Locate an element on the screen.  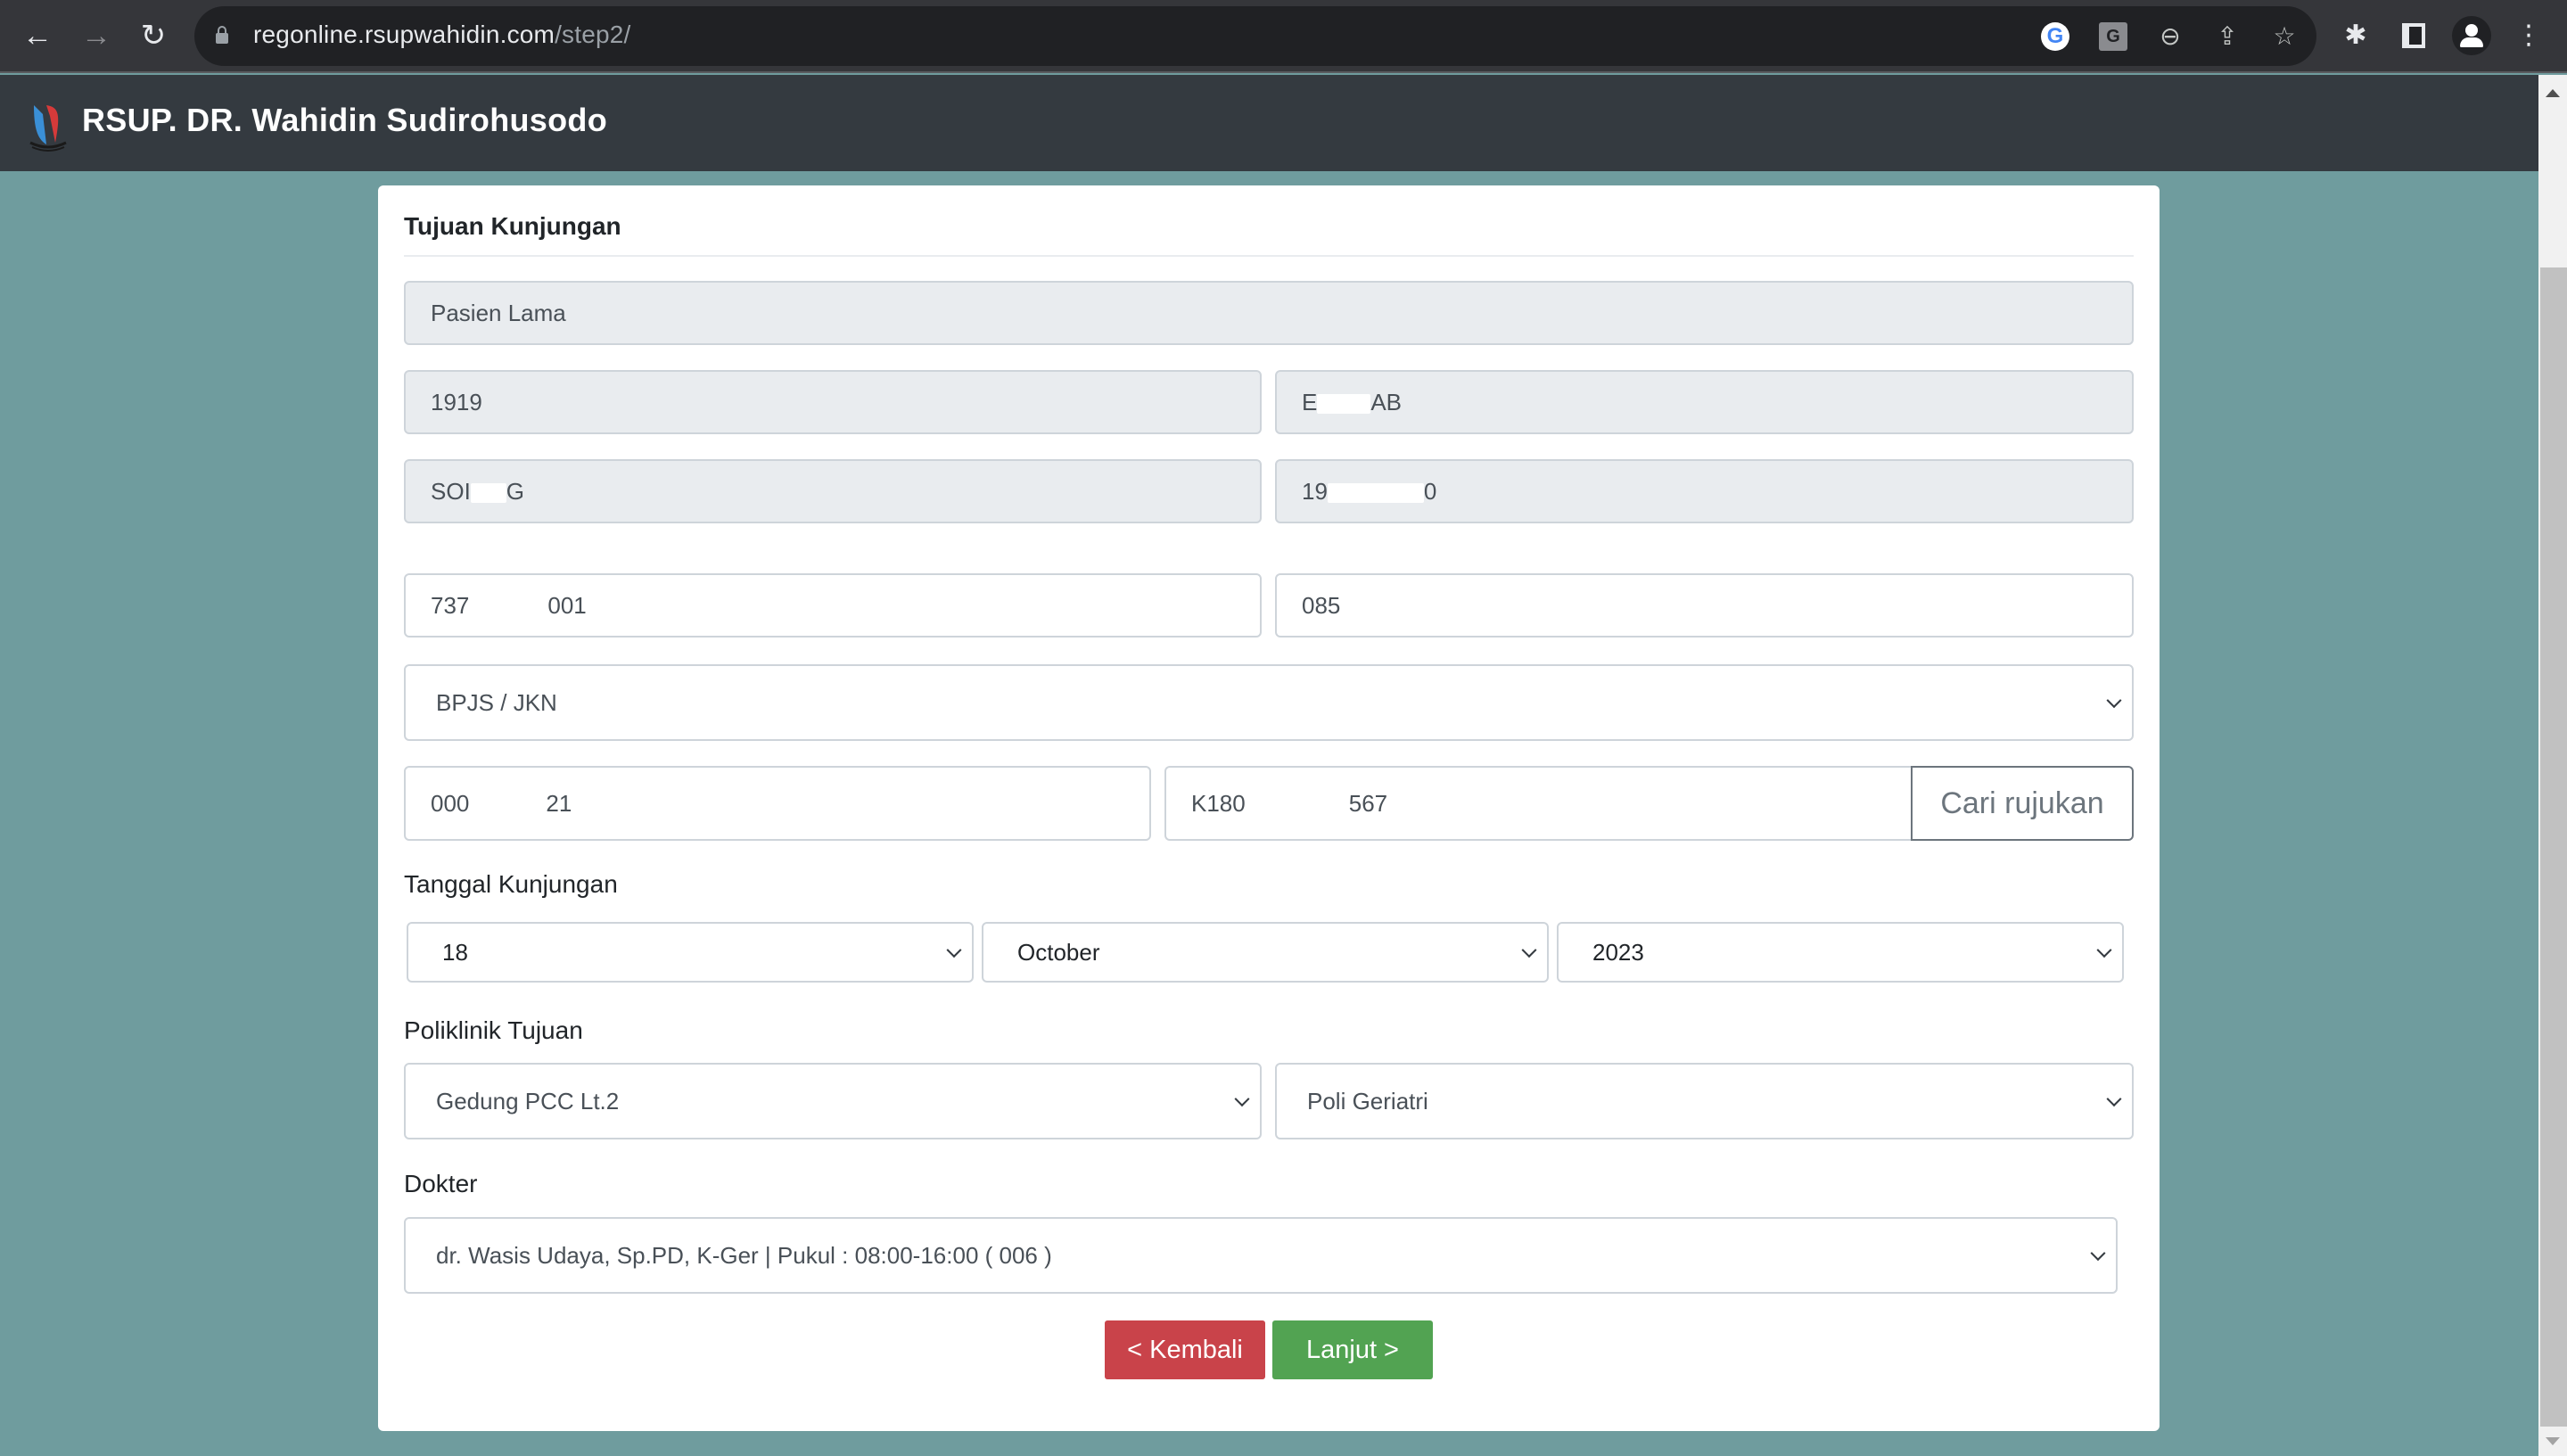
visit-day-value: 18 is located at coordinates (455, 953).